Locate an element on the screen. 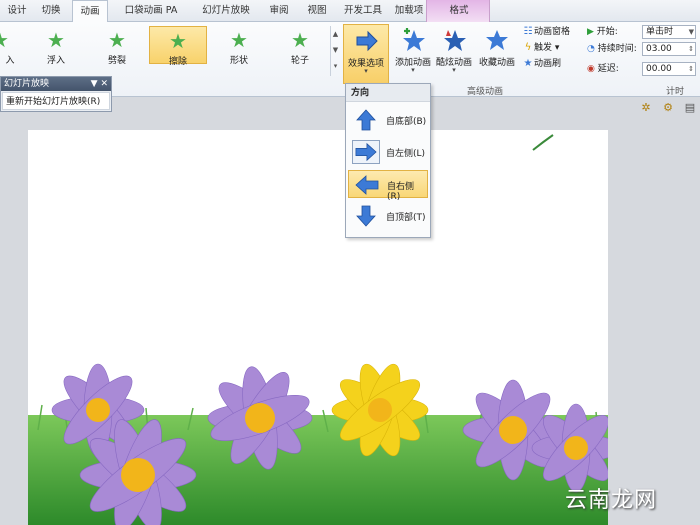 This screenshot has width=700, height=525. gallery-item-wipe: ★ 擦除 is located at coordinates (178, 46).